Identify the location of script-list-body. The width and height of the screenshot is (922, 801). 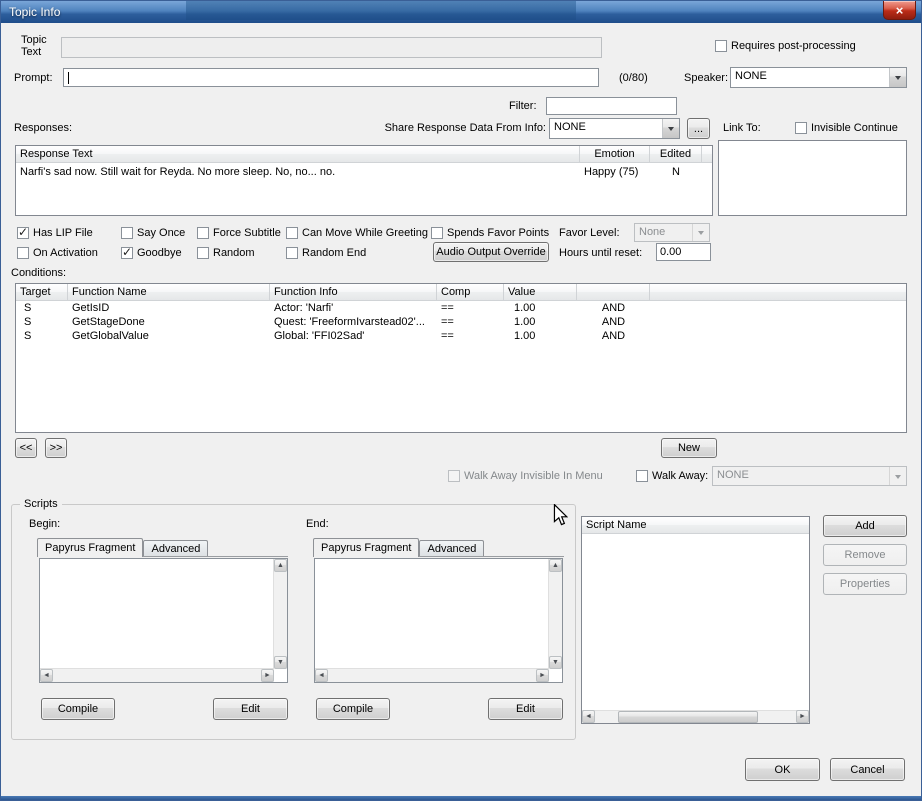
(695, 622).